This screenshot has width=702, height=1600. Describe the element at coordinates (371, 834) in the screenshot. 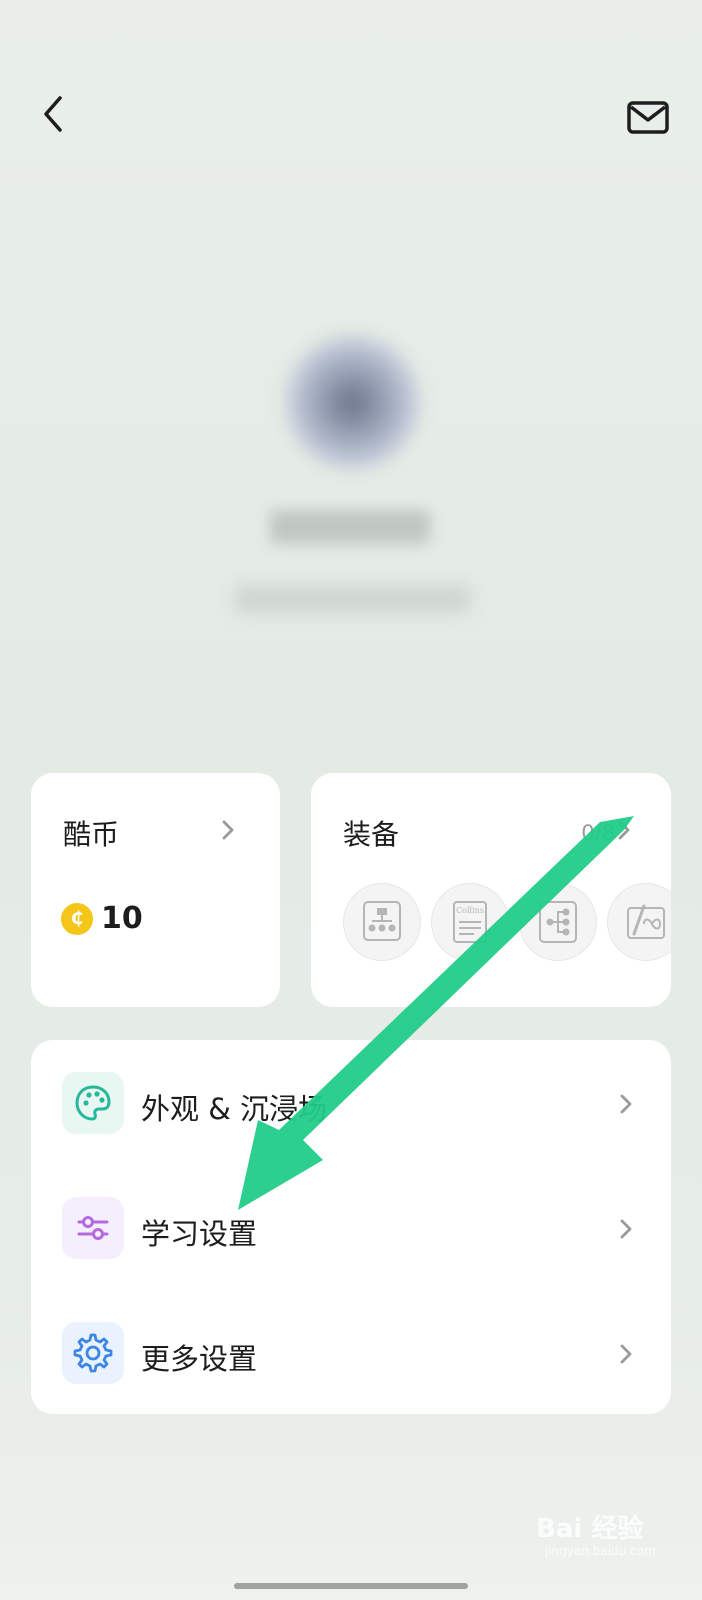

I see `equipment-title: 装备` at that location.